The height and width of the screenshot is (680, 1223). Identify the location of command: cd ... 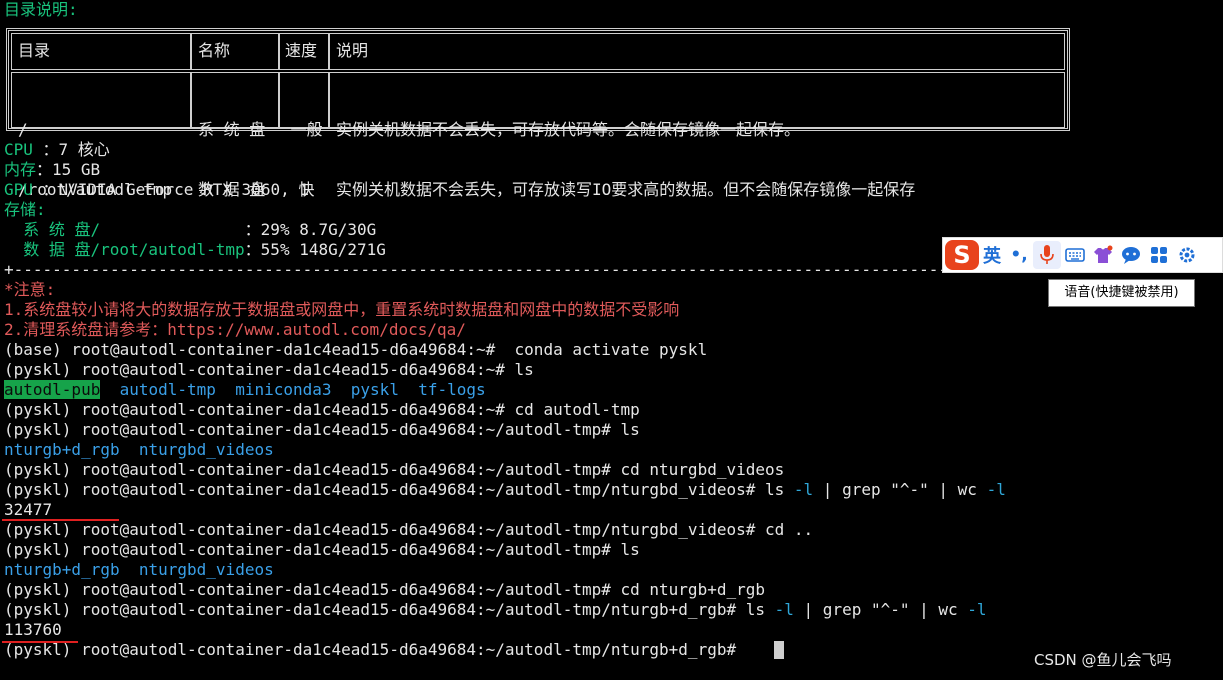
(789, 529).